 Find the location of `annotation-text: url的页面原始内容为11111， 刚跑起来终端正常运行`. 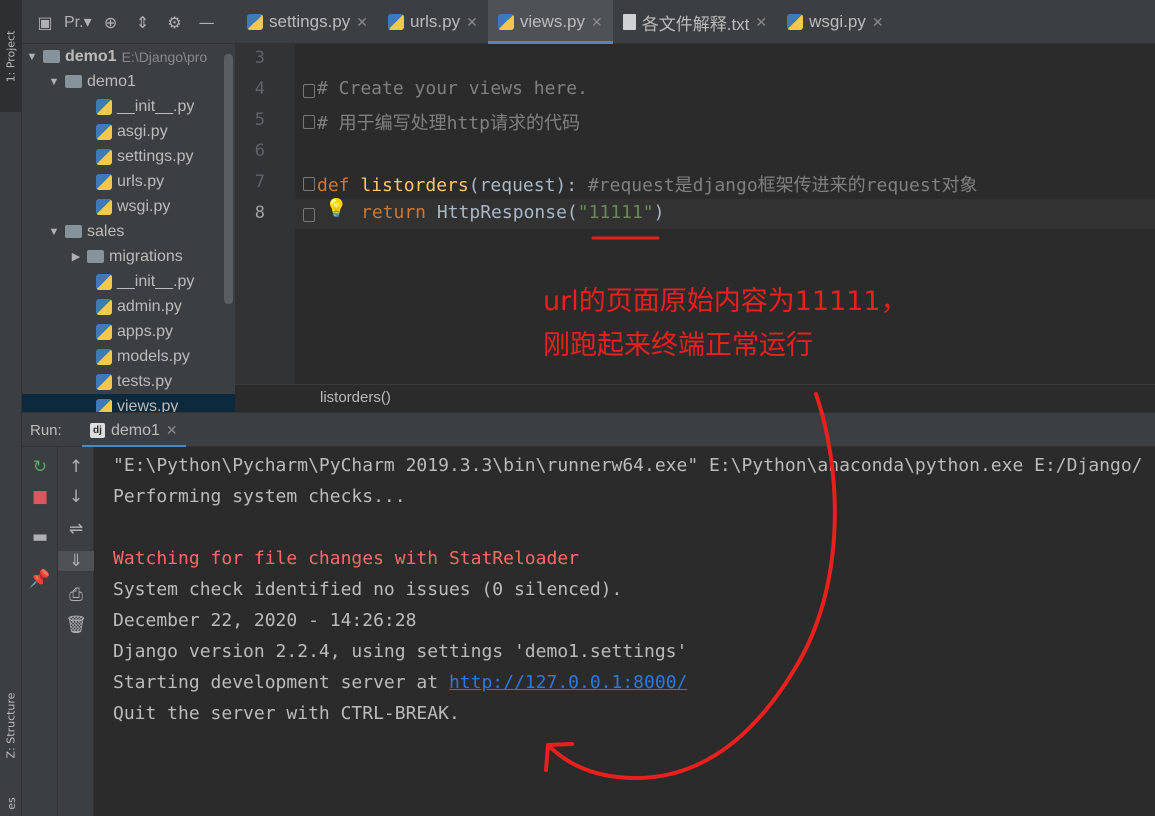

annotation-text: url的页面原始内容为11111， 刚跑起来终端正常运行 is located at coordinates (725, 324).